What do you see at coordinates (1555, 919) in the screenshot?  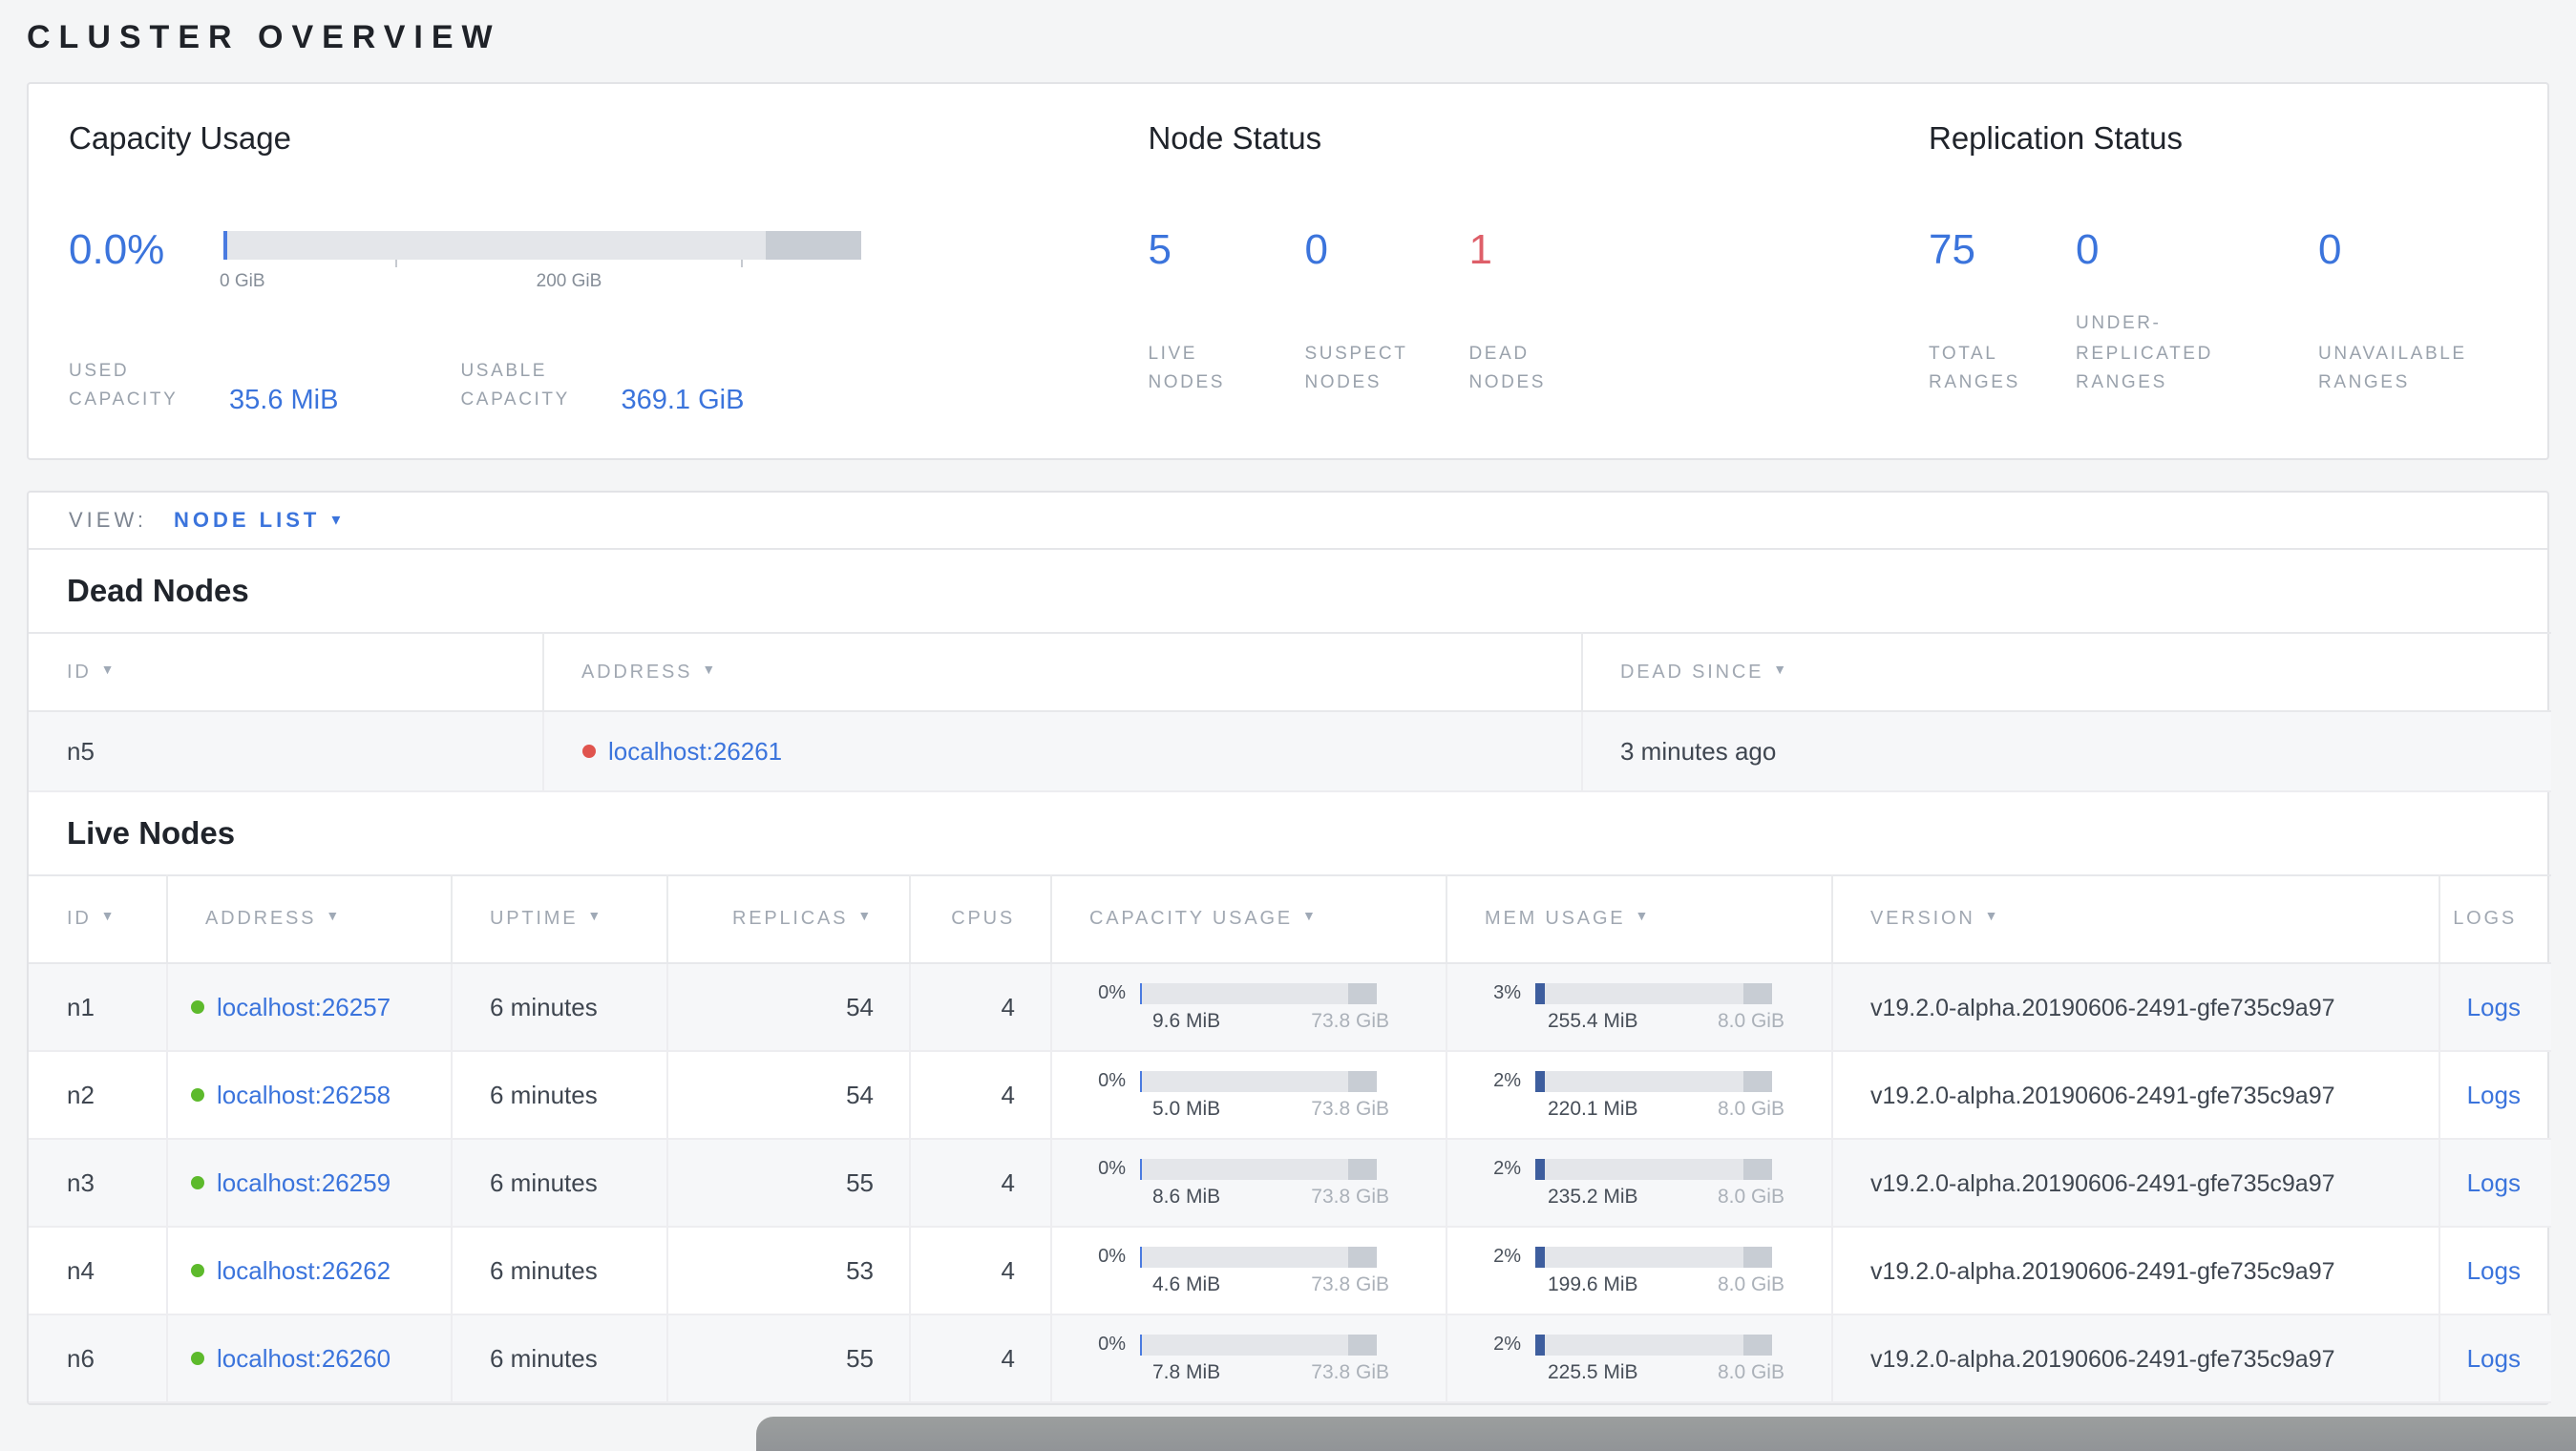 I see `column-label: MEM USAGE` at bounding box center [1555, 919].